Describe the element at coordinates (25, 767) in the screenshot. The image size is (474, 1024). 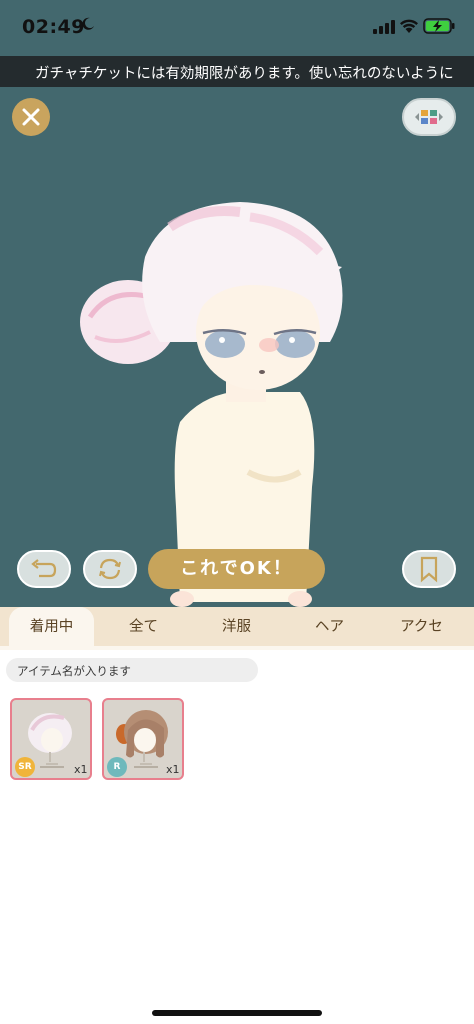
I see `rarity-badge-sr: SR` at that location.